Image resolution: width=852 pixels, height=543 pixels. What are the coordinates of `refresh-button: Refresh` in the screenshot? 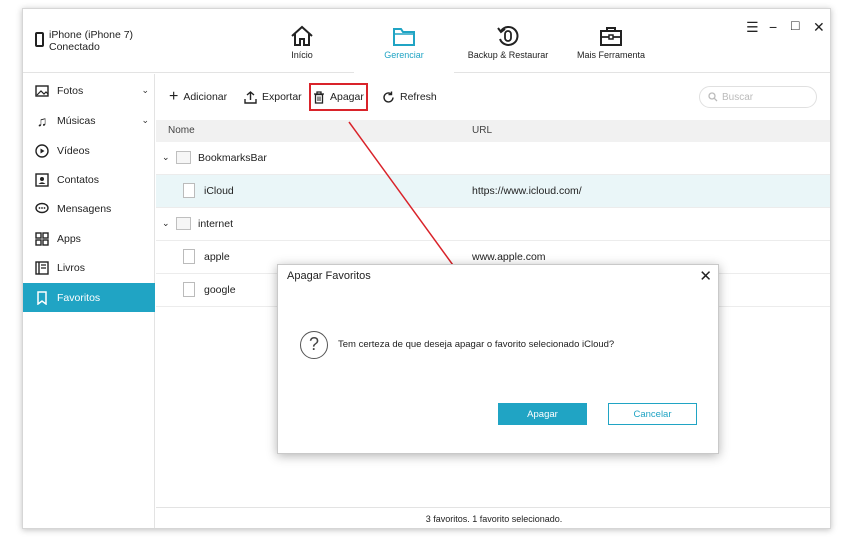 It's located at (409, 97).